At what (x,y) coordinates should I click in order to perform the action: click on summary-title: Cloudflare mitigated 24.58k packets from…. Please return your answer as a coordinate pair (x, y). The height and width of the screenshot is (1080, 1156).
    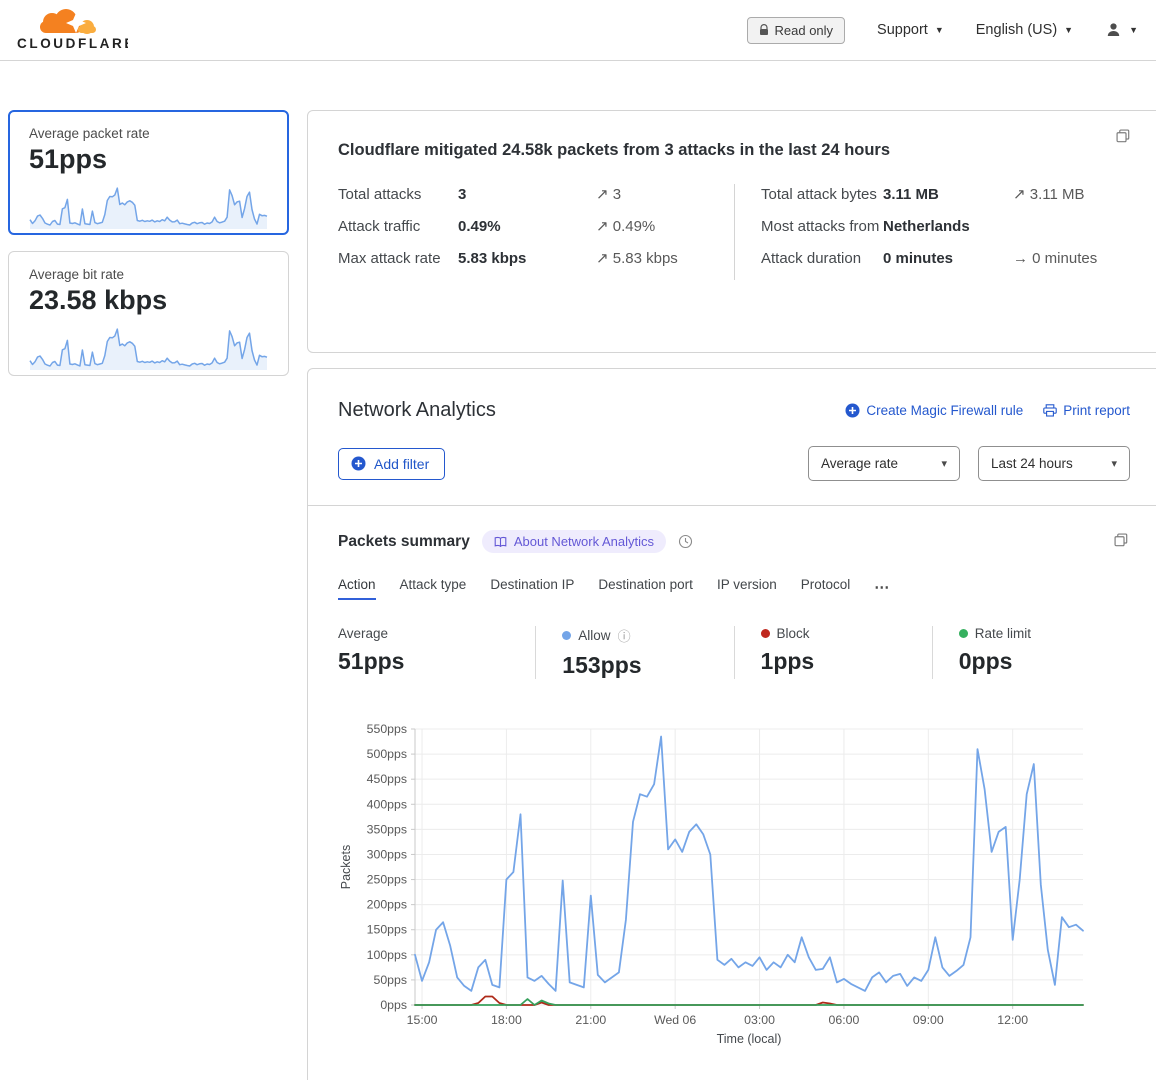
    Looking at the image, I should click on (614, 150).